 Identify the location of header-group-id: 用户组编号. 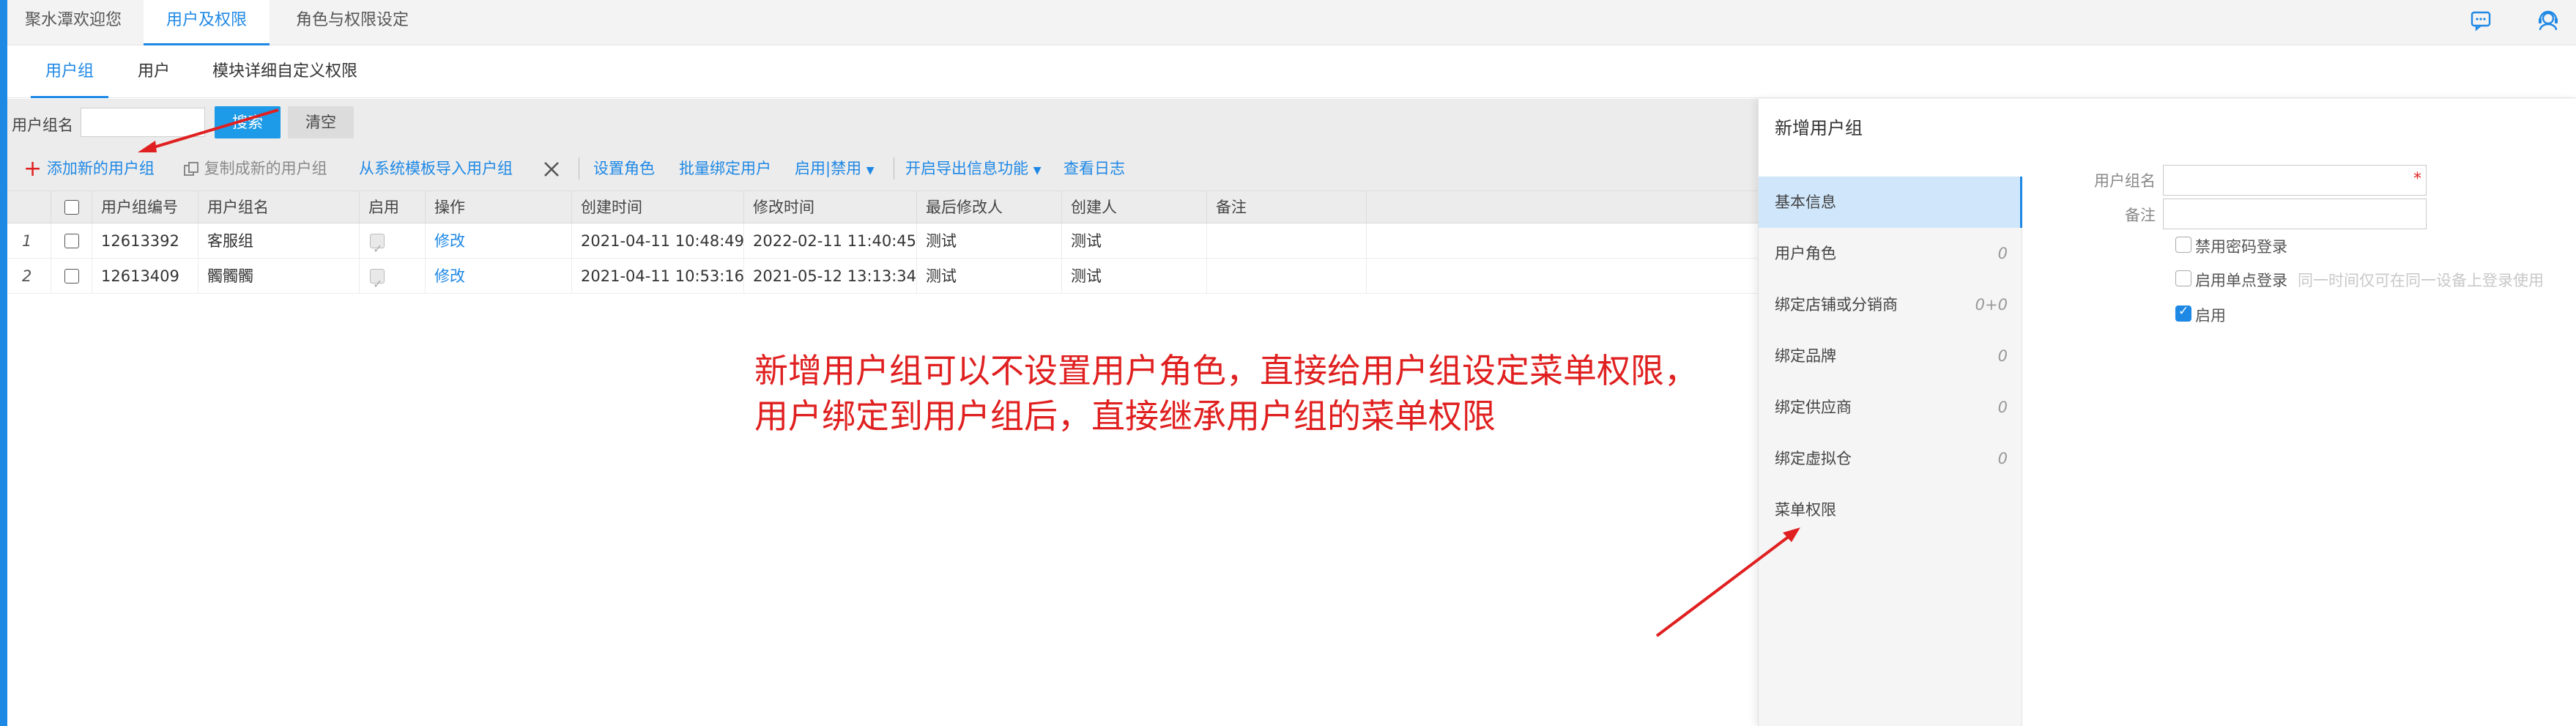
(145, 207).